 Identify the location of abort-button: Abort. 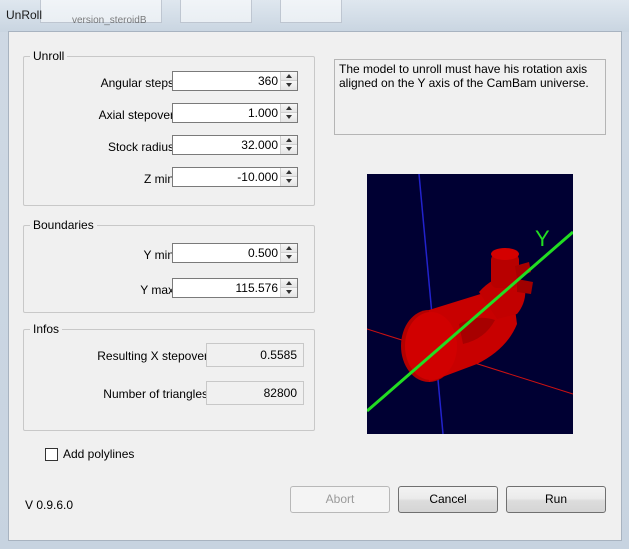
(340, 499).